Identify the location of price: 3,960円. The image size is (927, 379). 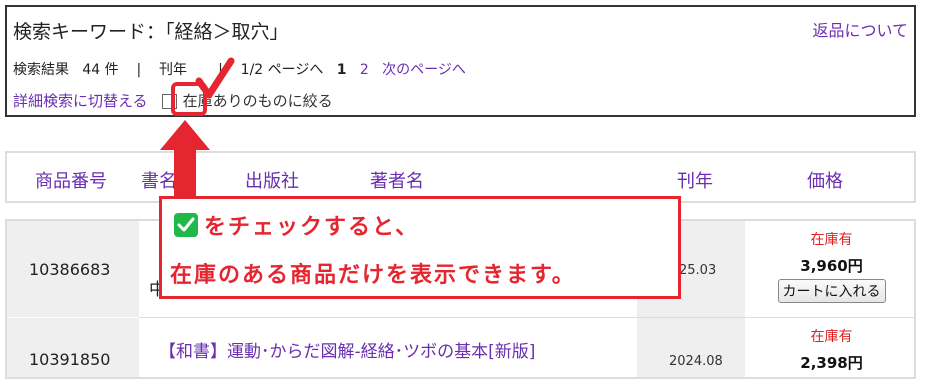
(831, 266).